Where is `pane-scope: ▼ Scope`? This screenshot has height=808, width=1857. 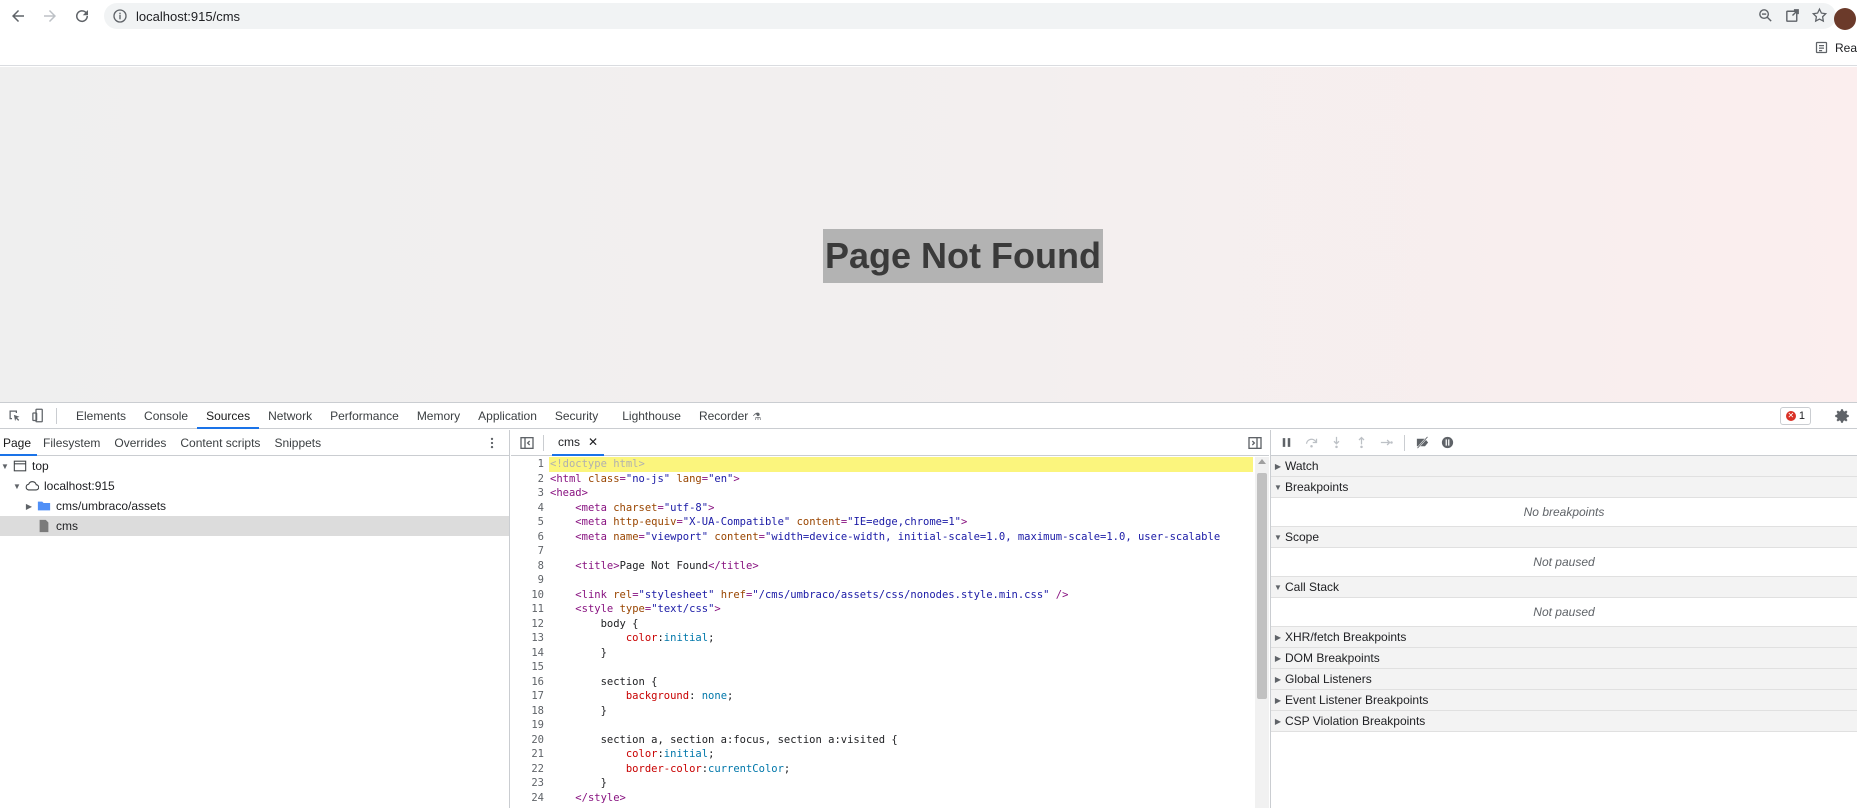
pane-scope: ▼ Scope is located at coordinates (1564, 537).